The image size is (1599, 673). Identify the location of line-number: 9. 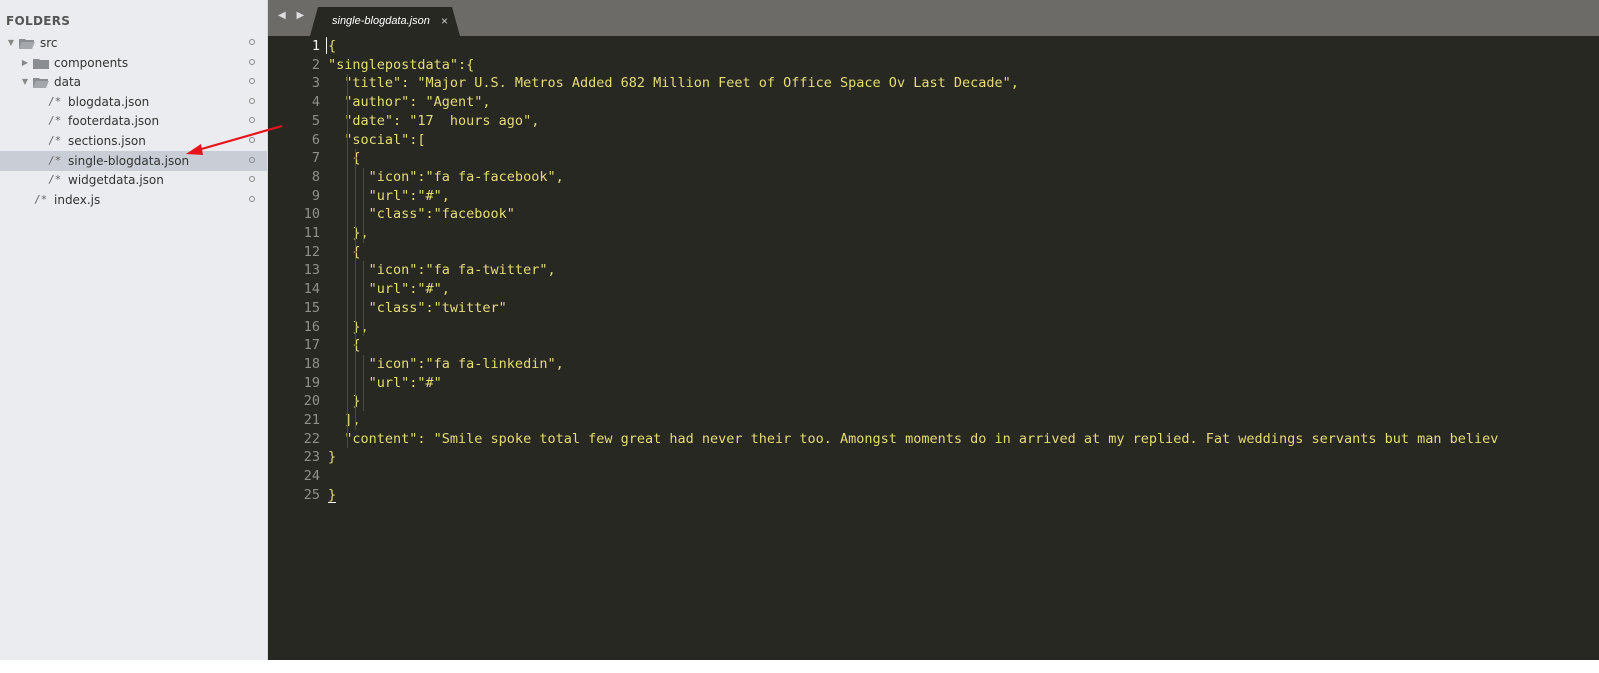
(315, 195).